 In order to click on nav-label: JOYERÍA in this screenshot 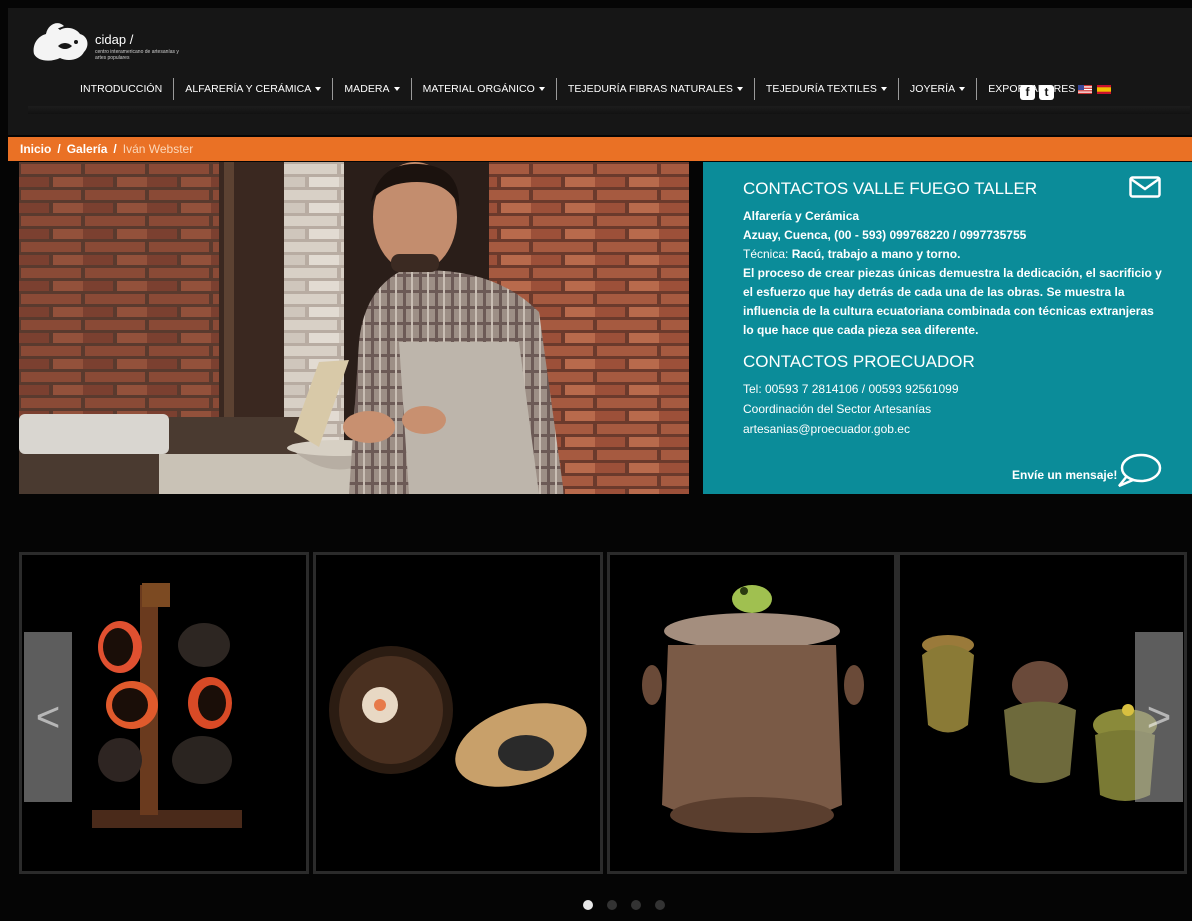, I will do `click(932, 89)`.